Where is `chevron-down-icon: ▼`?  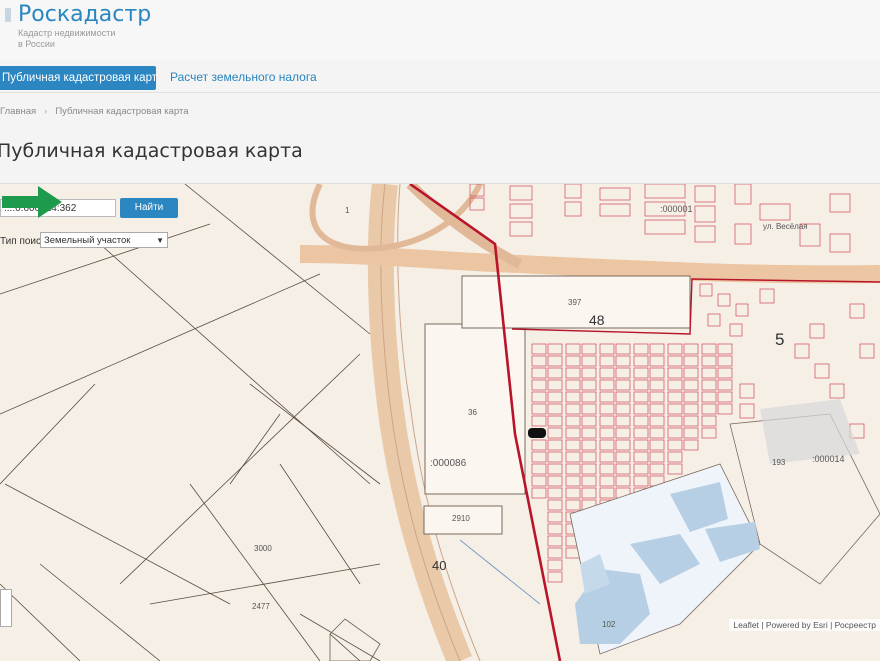 chevron-down-icon: ▼ is located at coordinates (160, 240).